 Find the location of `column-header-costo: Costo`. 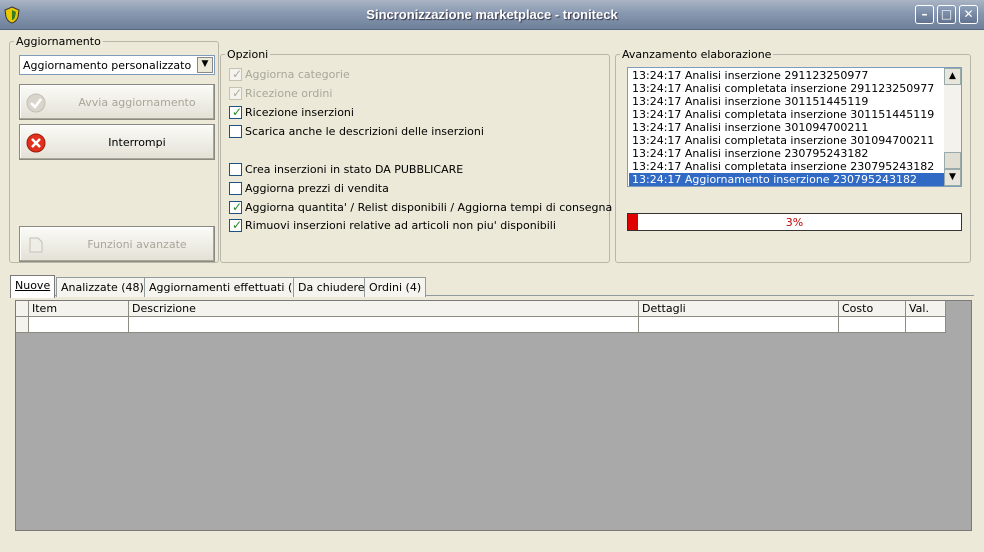

column-header-costo: Costo is located at coordinates (872, 309).